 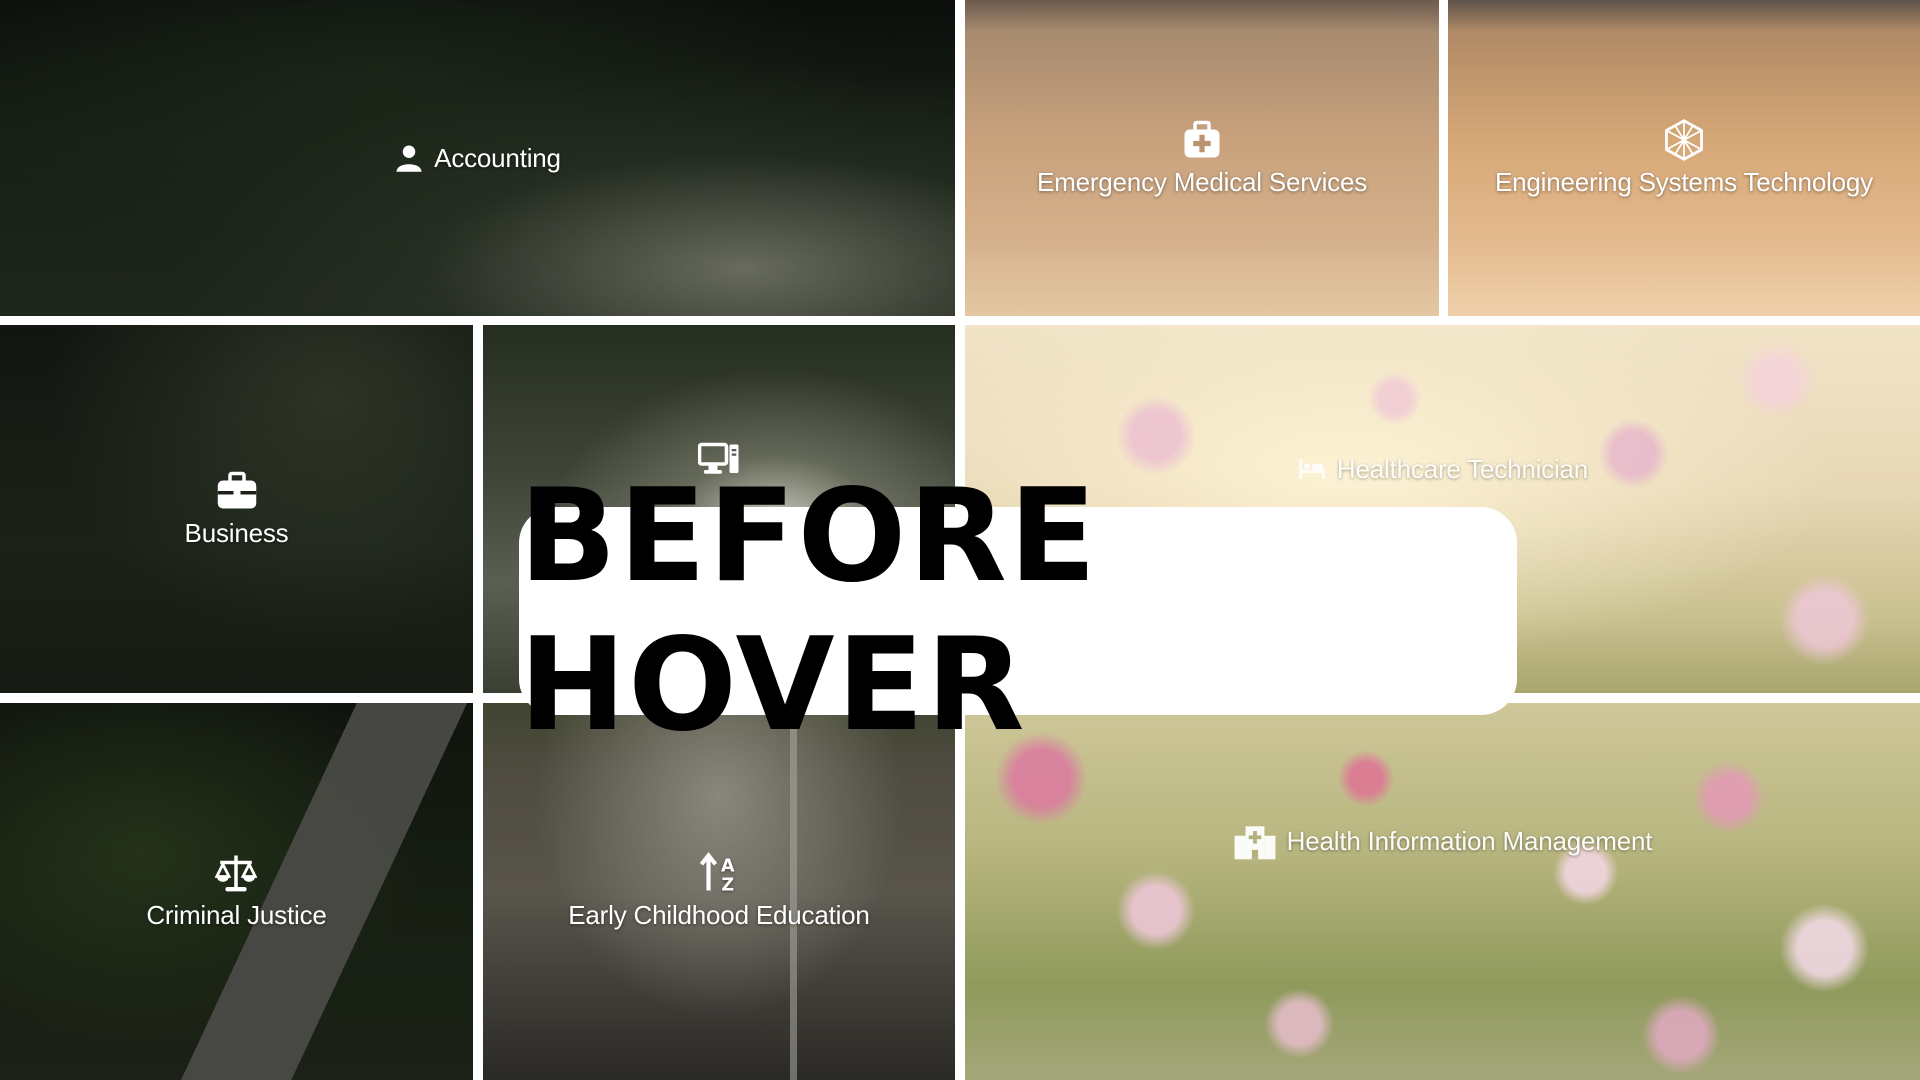 I want to click on program-tile-emergency-medical-services: Emergency Medical Services, so click(x=1202, y=158).